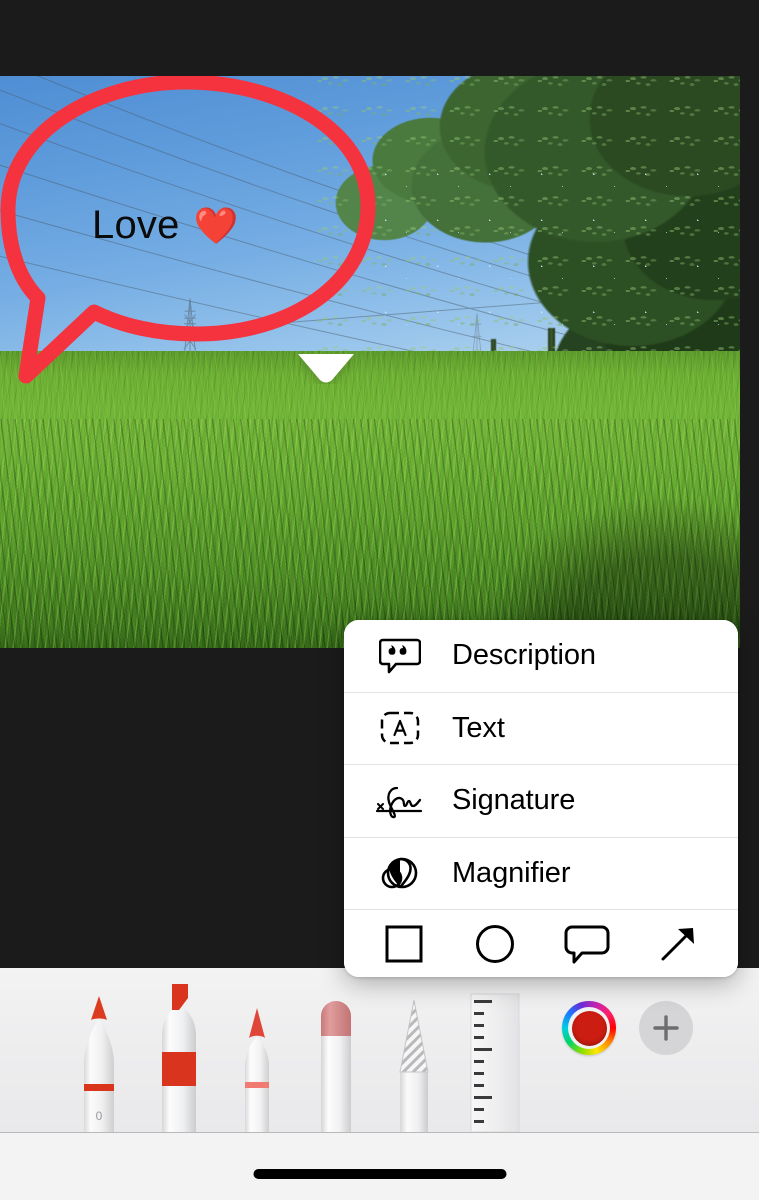 The width and height of the screenshot is (759, 1200). I want to click on color-picker-button, so click(589, 1028).